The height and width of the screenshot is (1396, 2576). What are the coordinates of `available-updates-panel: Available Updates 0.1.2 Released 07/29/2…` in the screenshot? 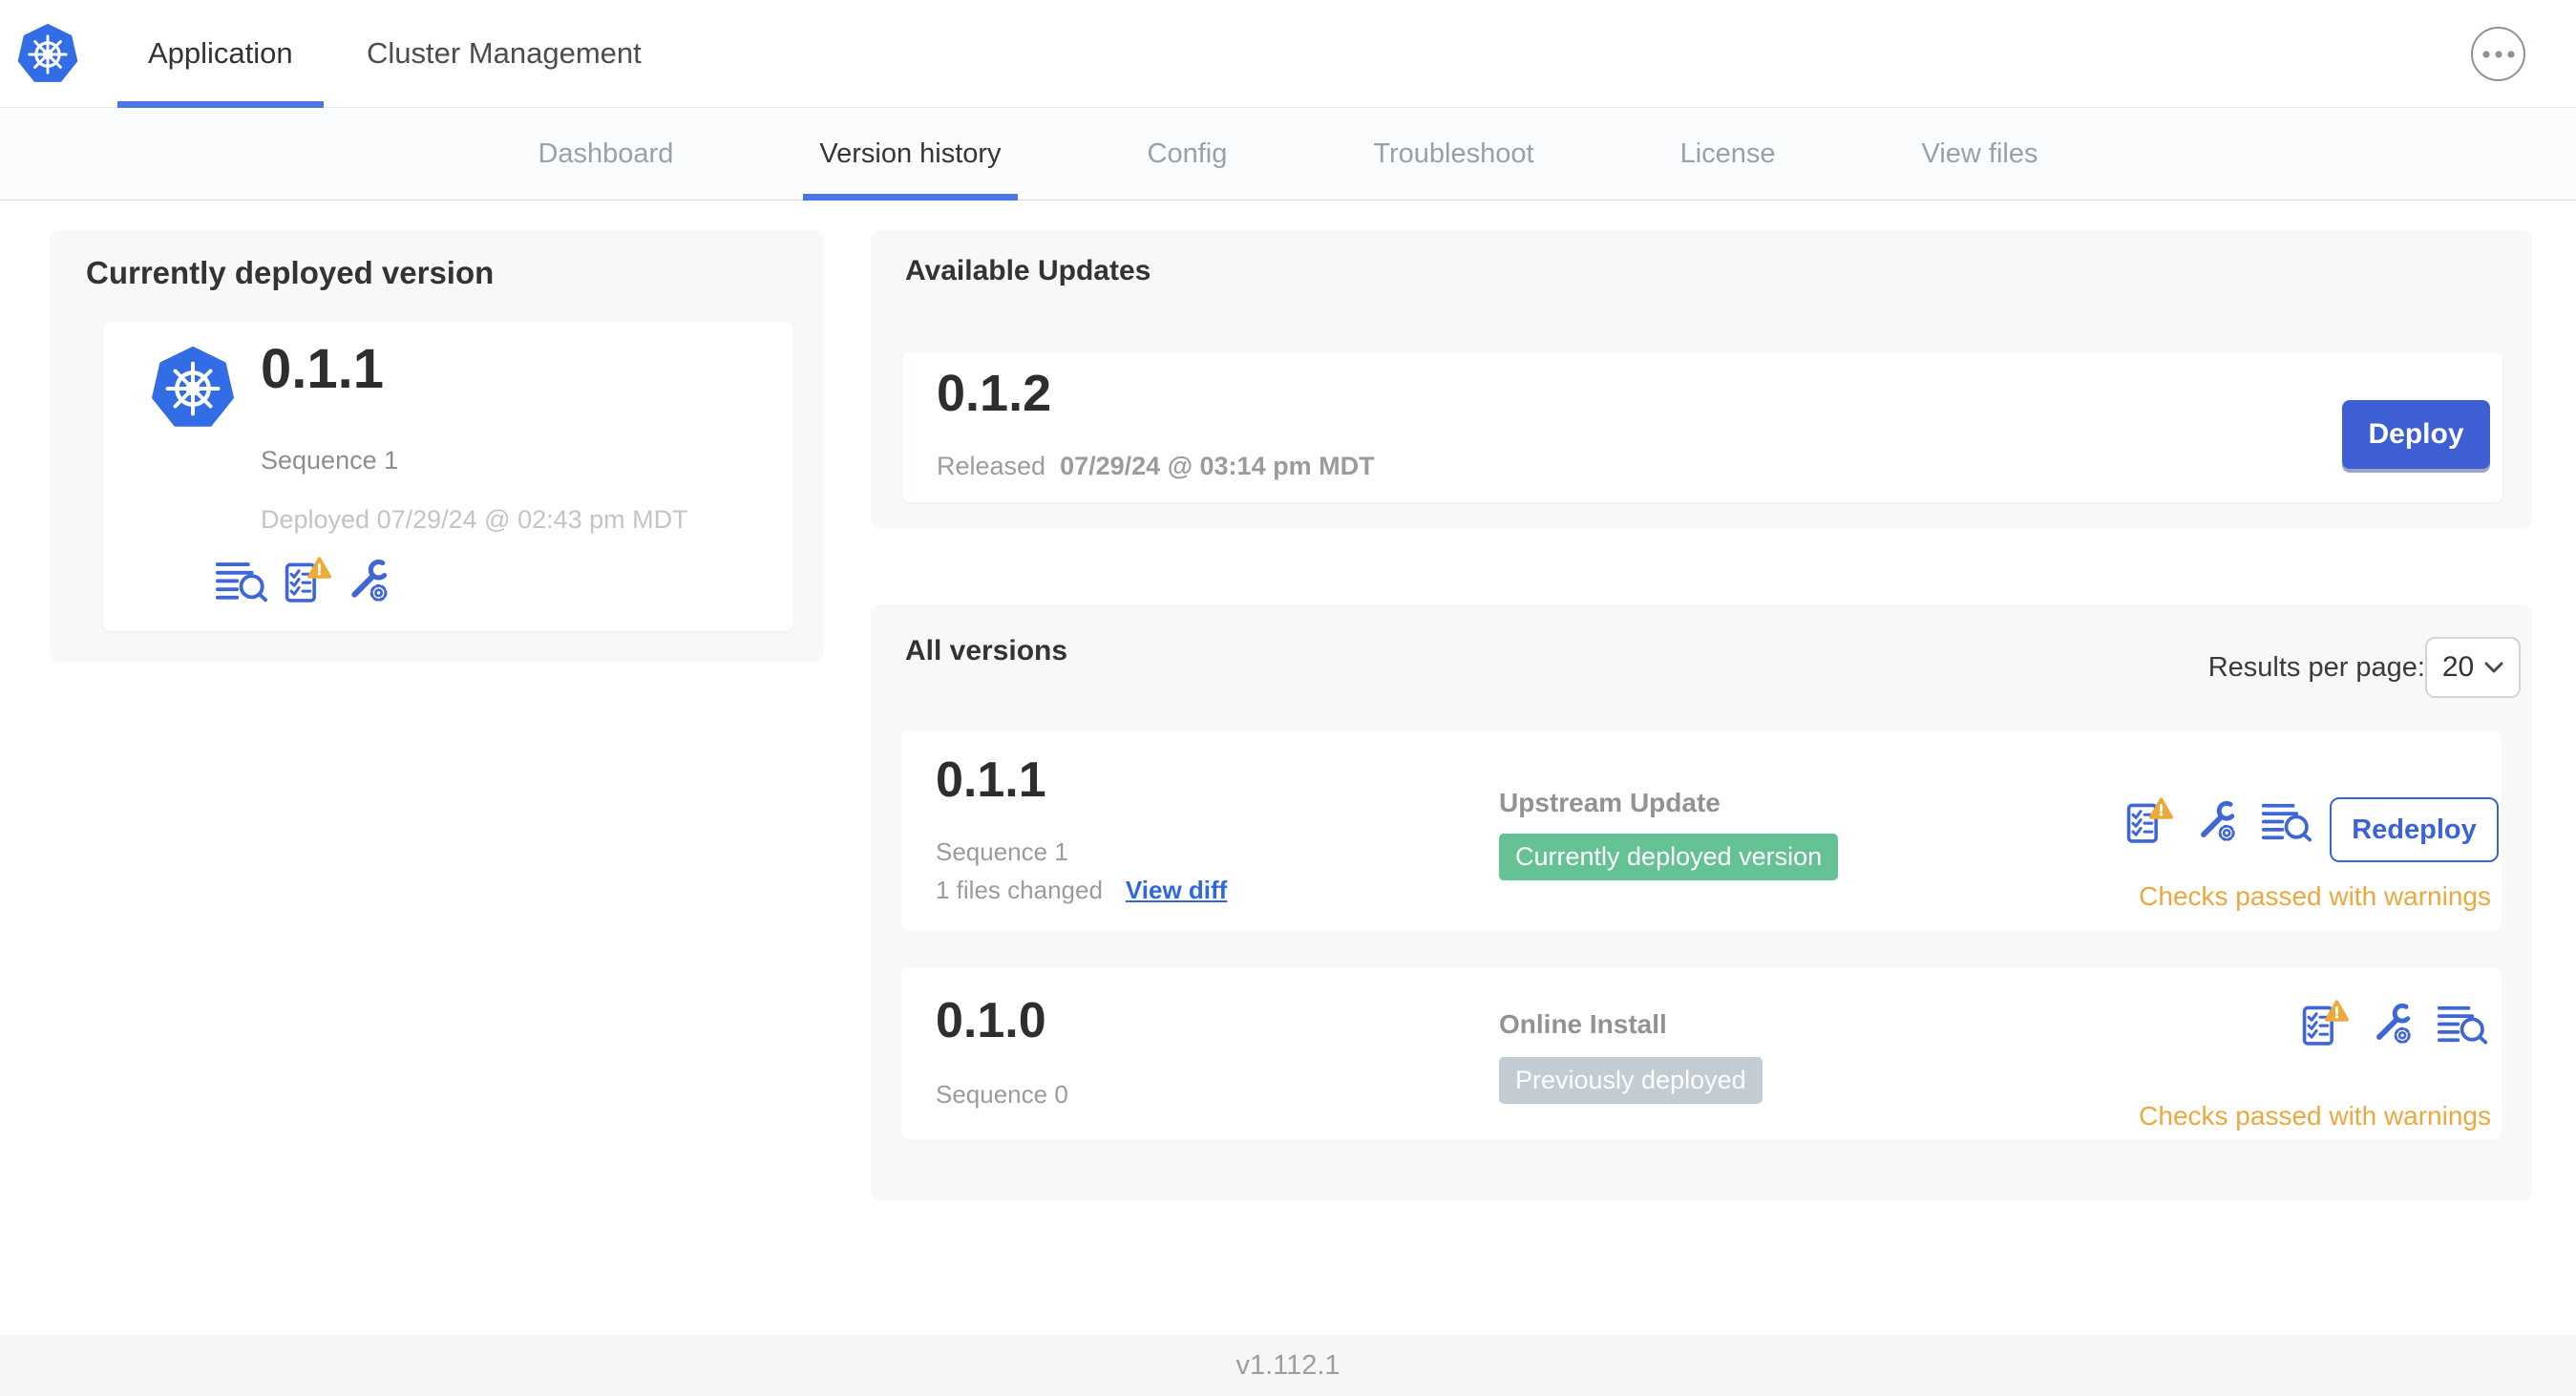 It's located at (1701, 379).